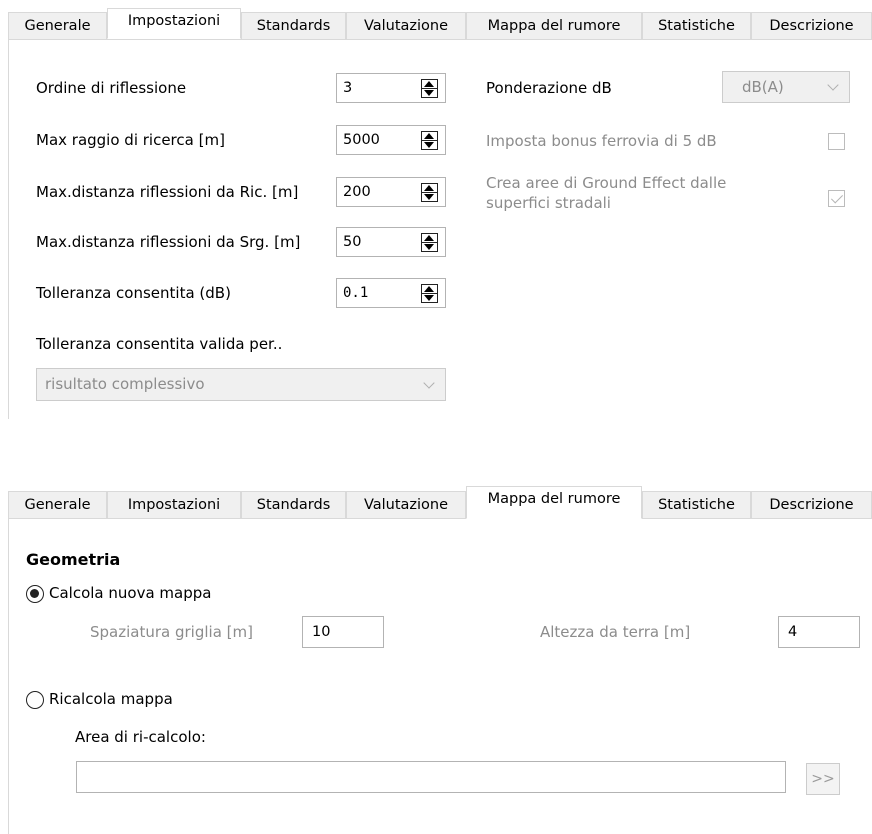 Image resolution: width=872 pixels, height=834 pixels. I want to click on ground-effect-label-line1: Crea aree di Ground Effect dalle, so click(606, 183).